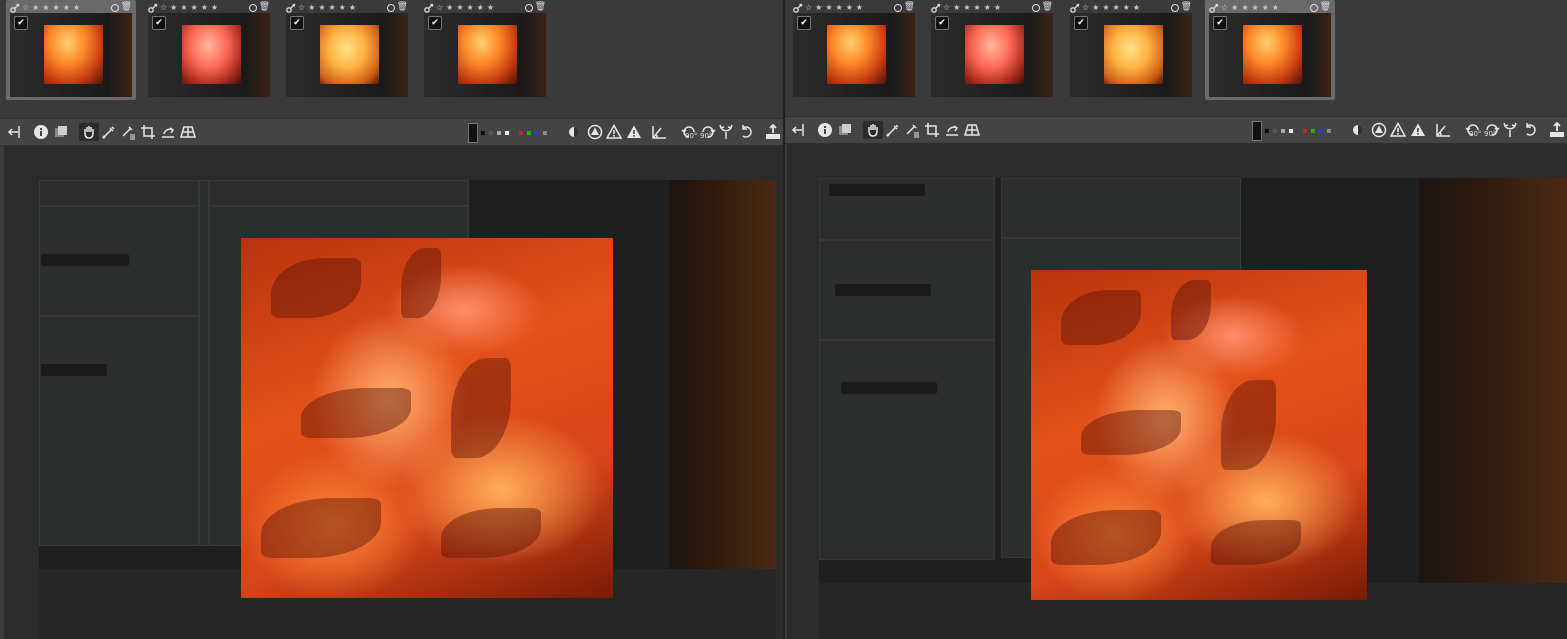  Describe the element at coordinates (473, 133) in the screenshot. I see `preview-mode-toggle` at that location.